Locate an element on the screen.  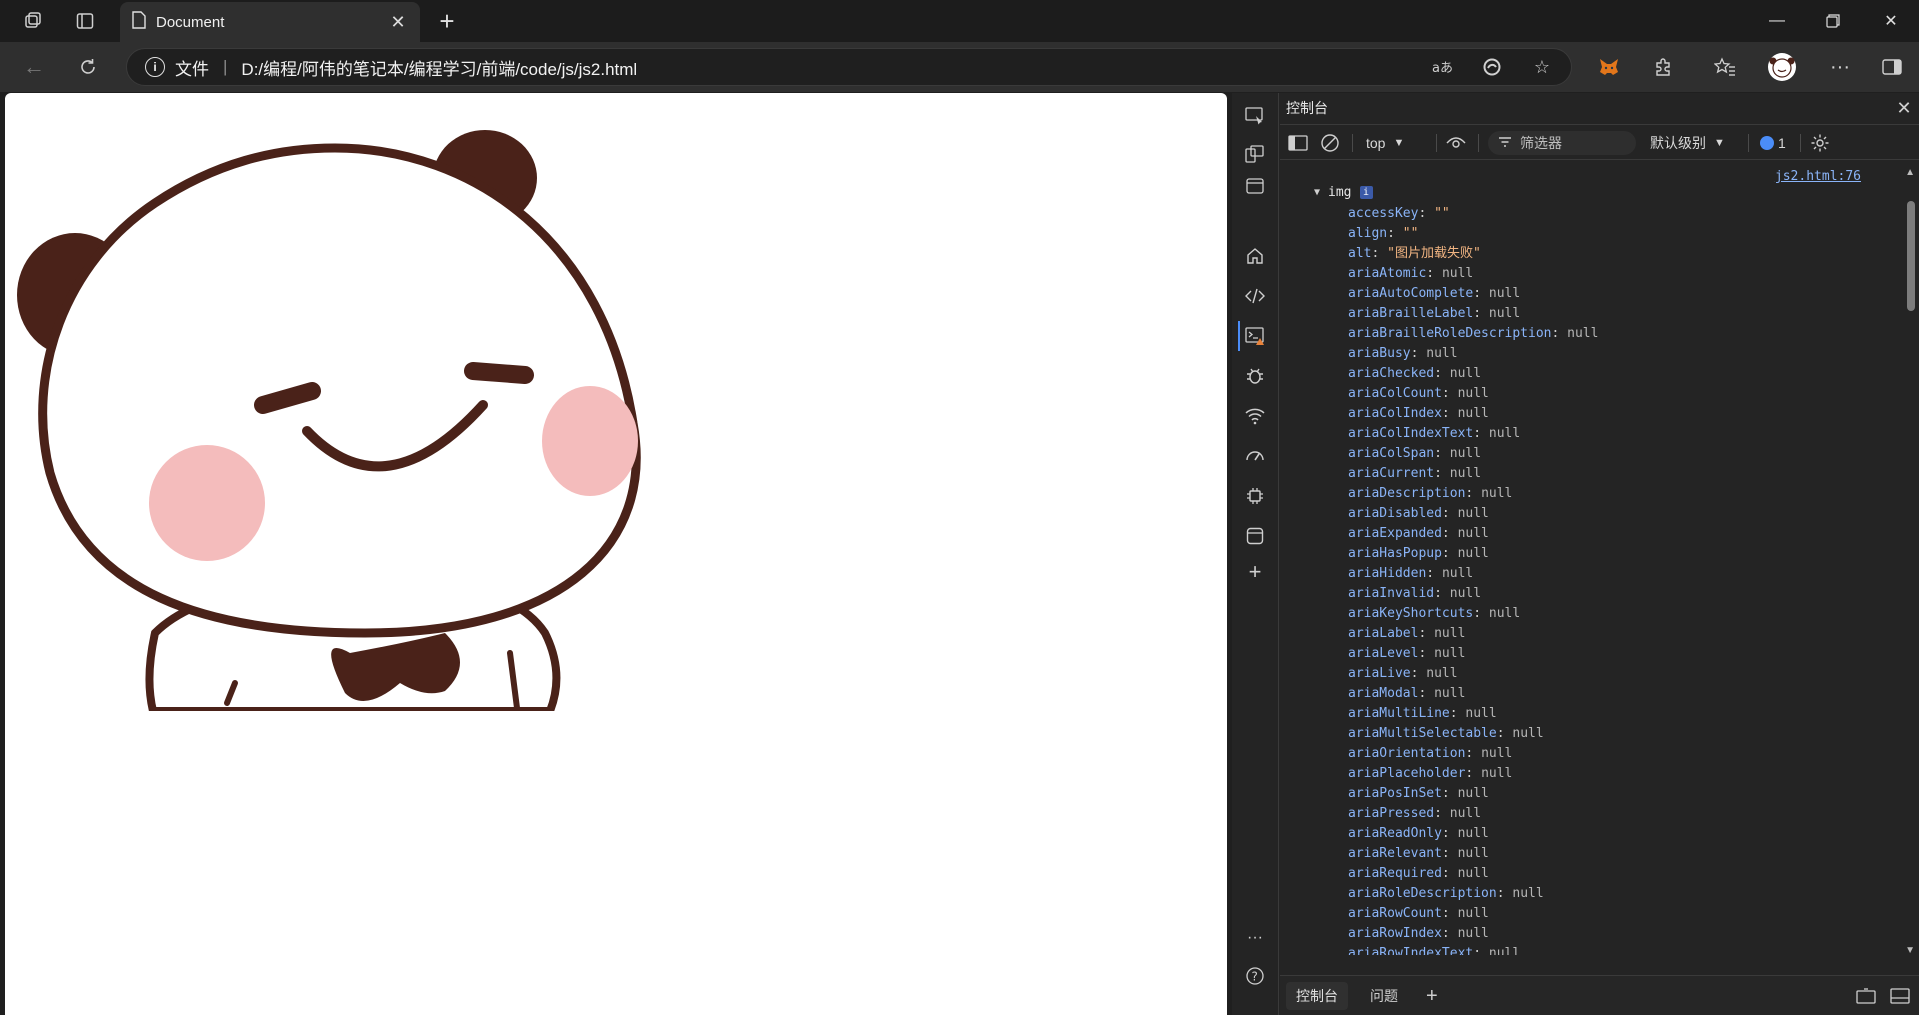
property-row: alt: "图片加载失败" is located at coordinates (1473, 254).